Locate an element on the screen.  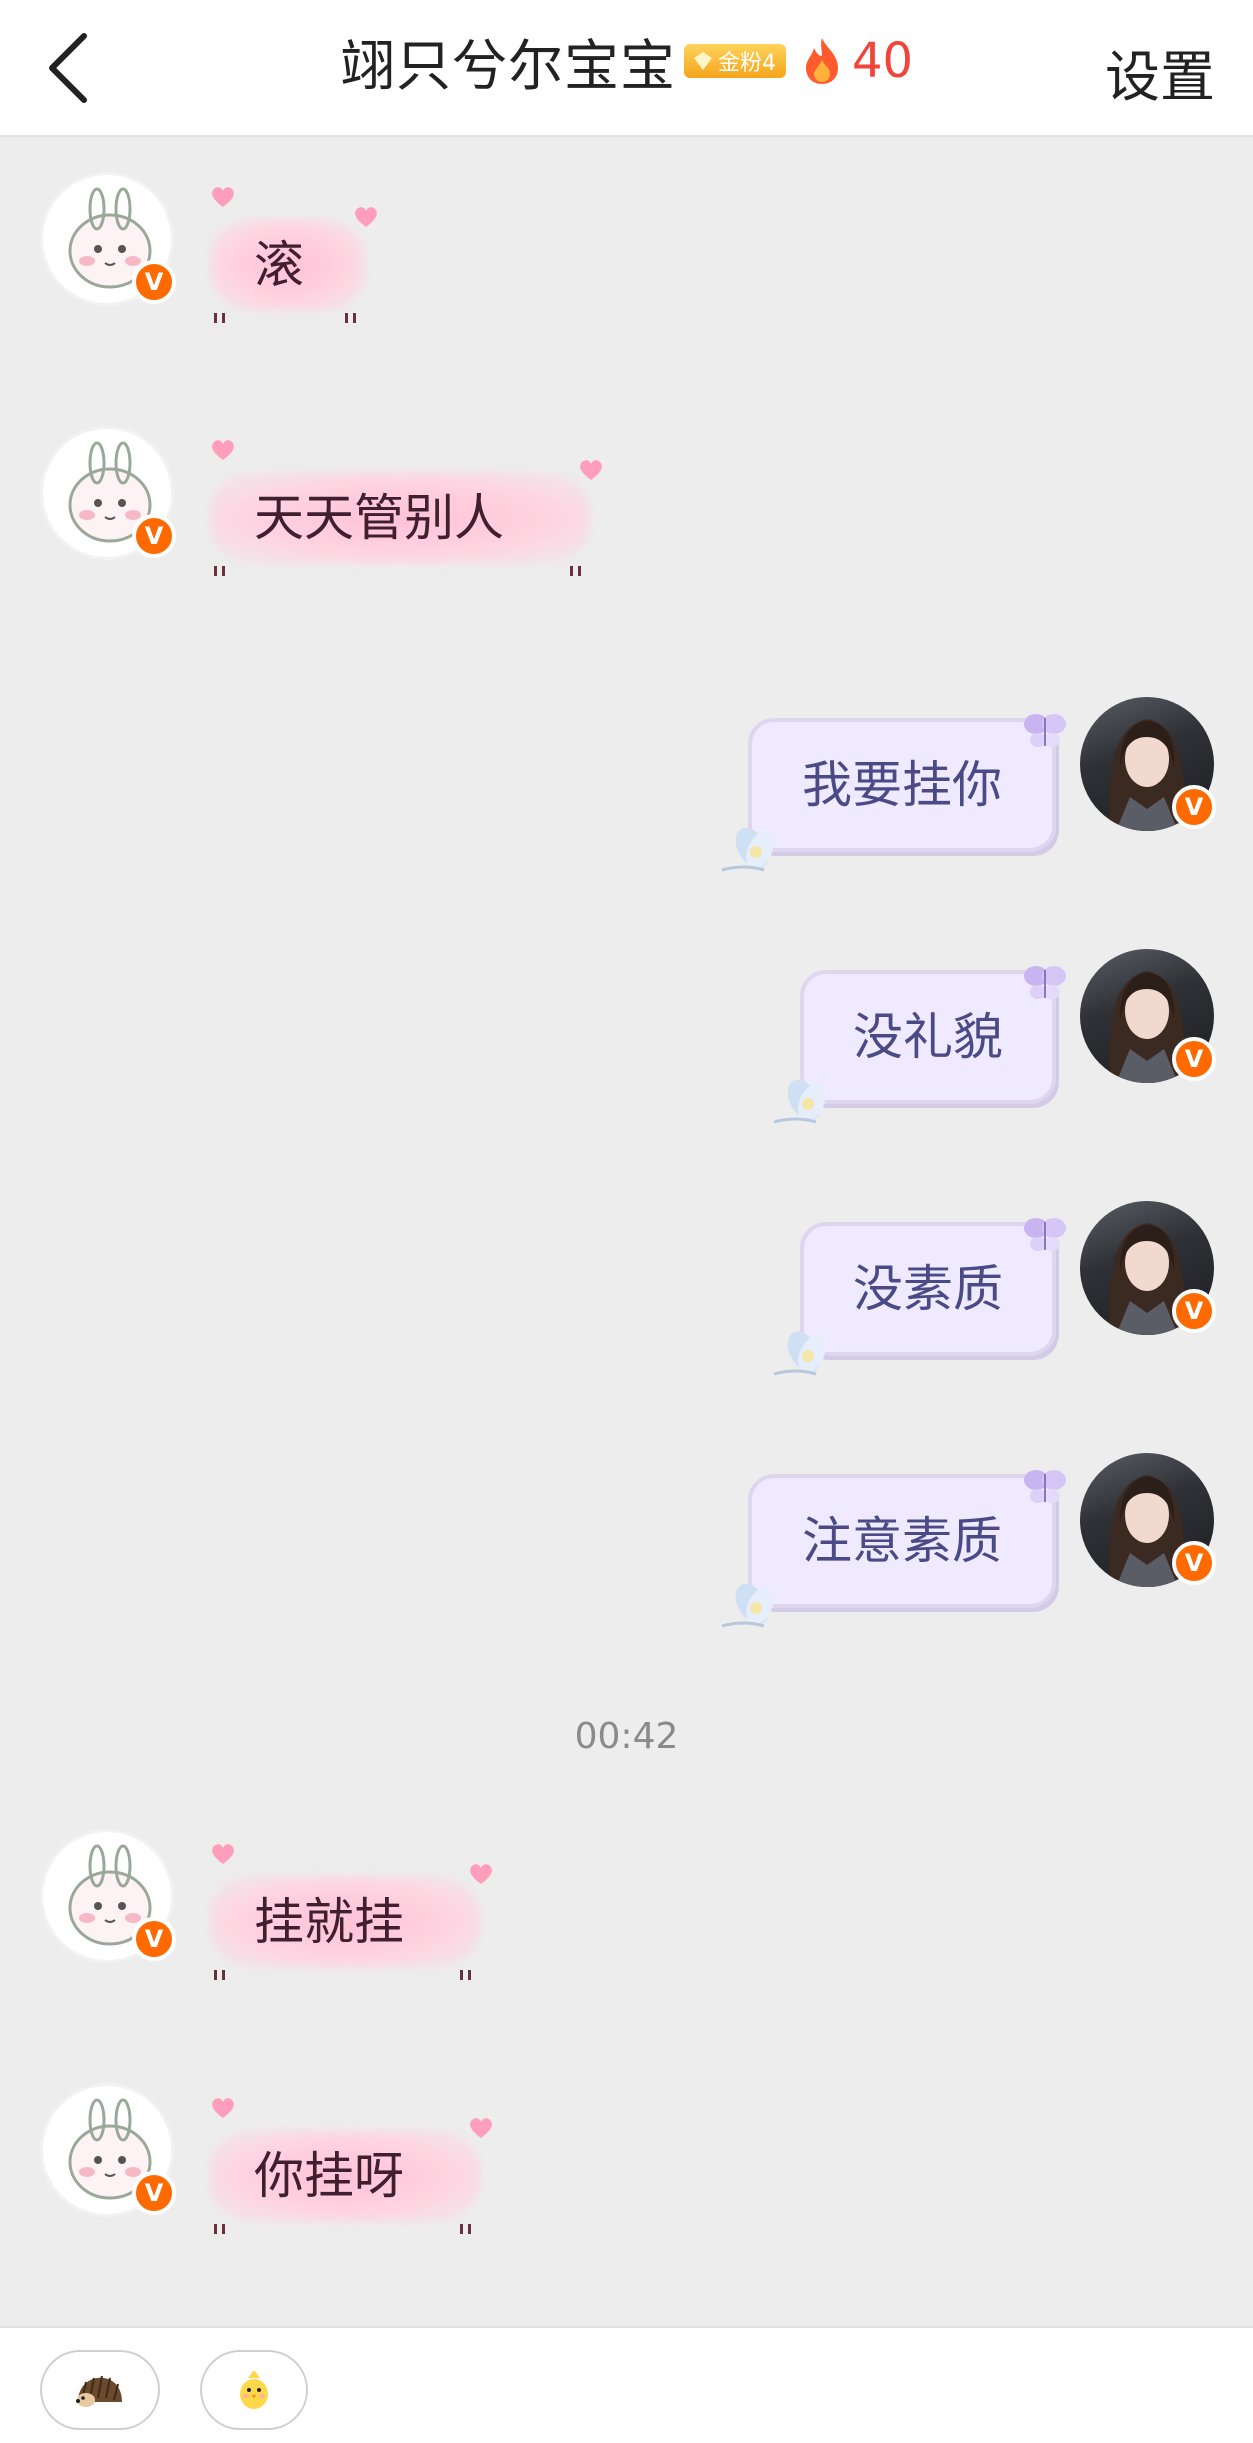
sticker-button-chick is located at coordinates (254, 2390).